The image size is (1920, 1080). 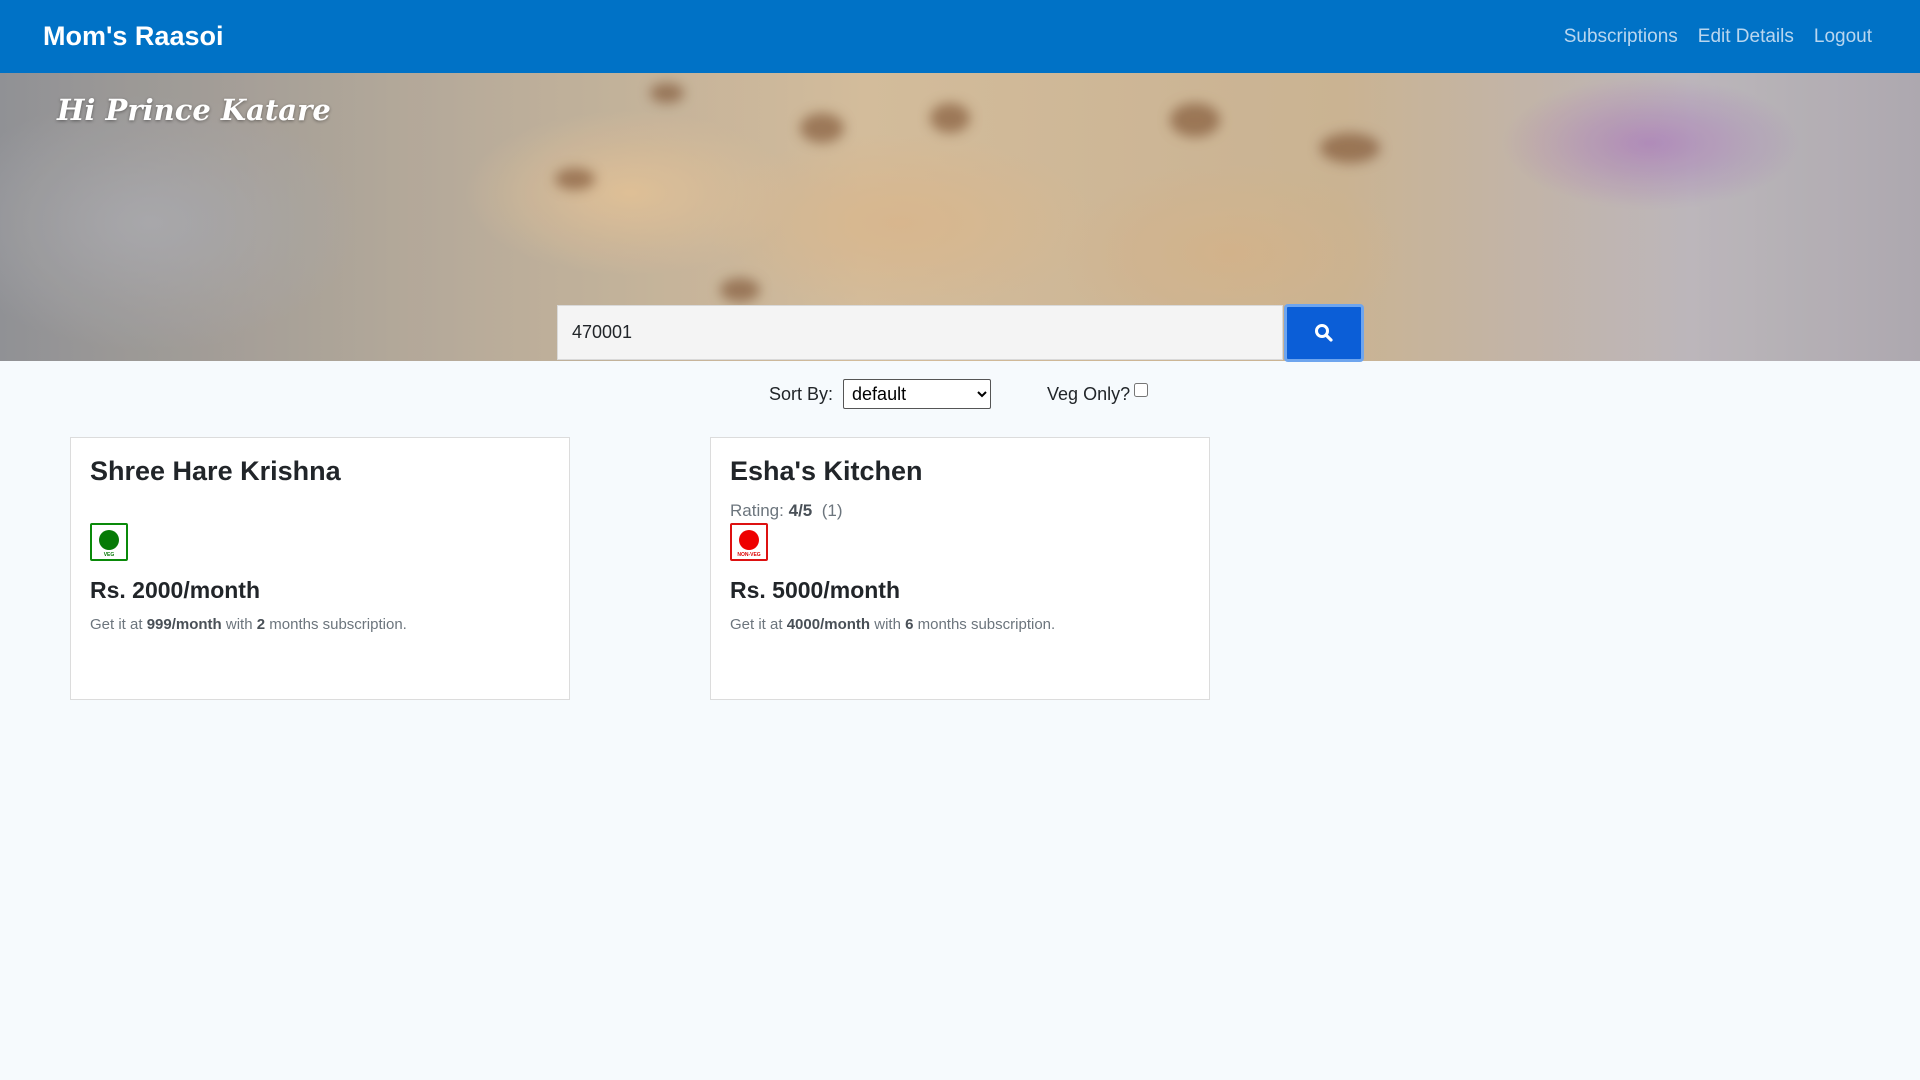 I want to click on kitchen-price: Rs. 5000/month, so click(x=815, y=590).